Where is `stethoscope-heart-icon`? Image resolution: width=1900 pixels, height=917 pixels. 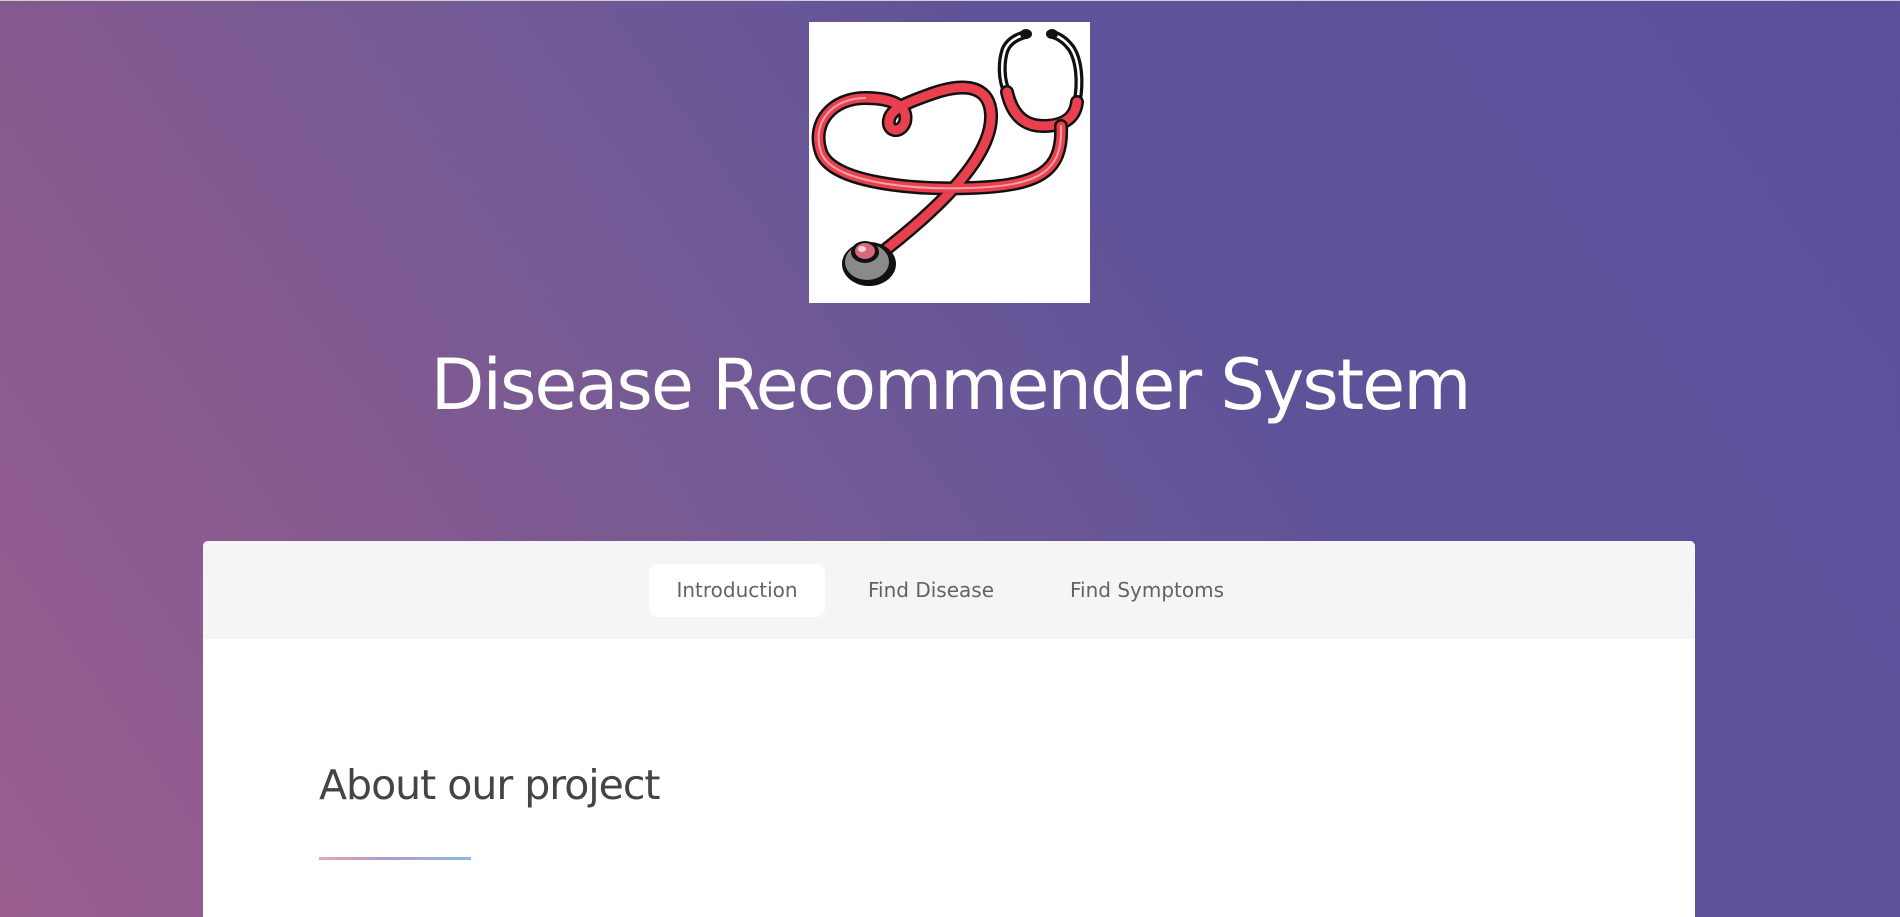 stethoscope-heart-icon is located at coordinates (947, 157).